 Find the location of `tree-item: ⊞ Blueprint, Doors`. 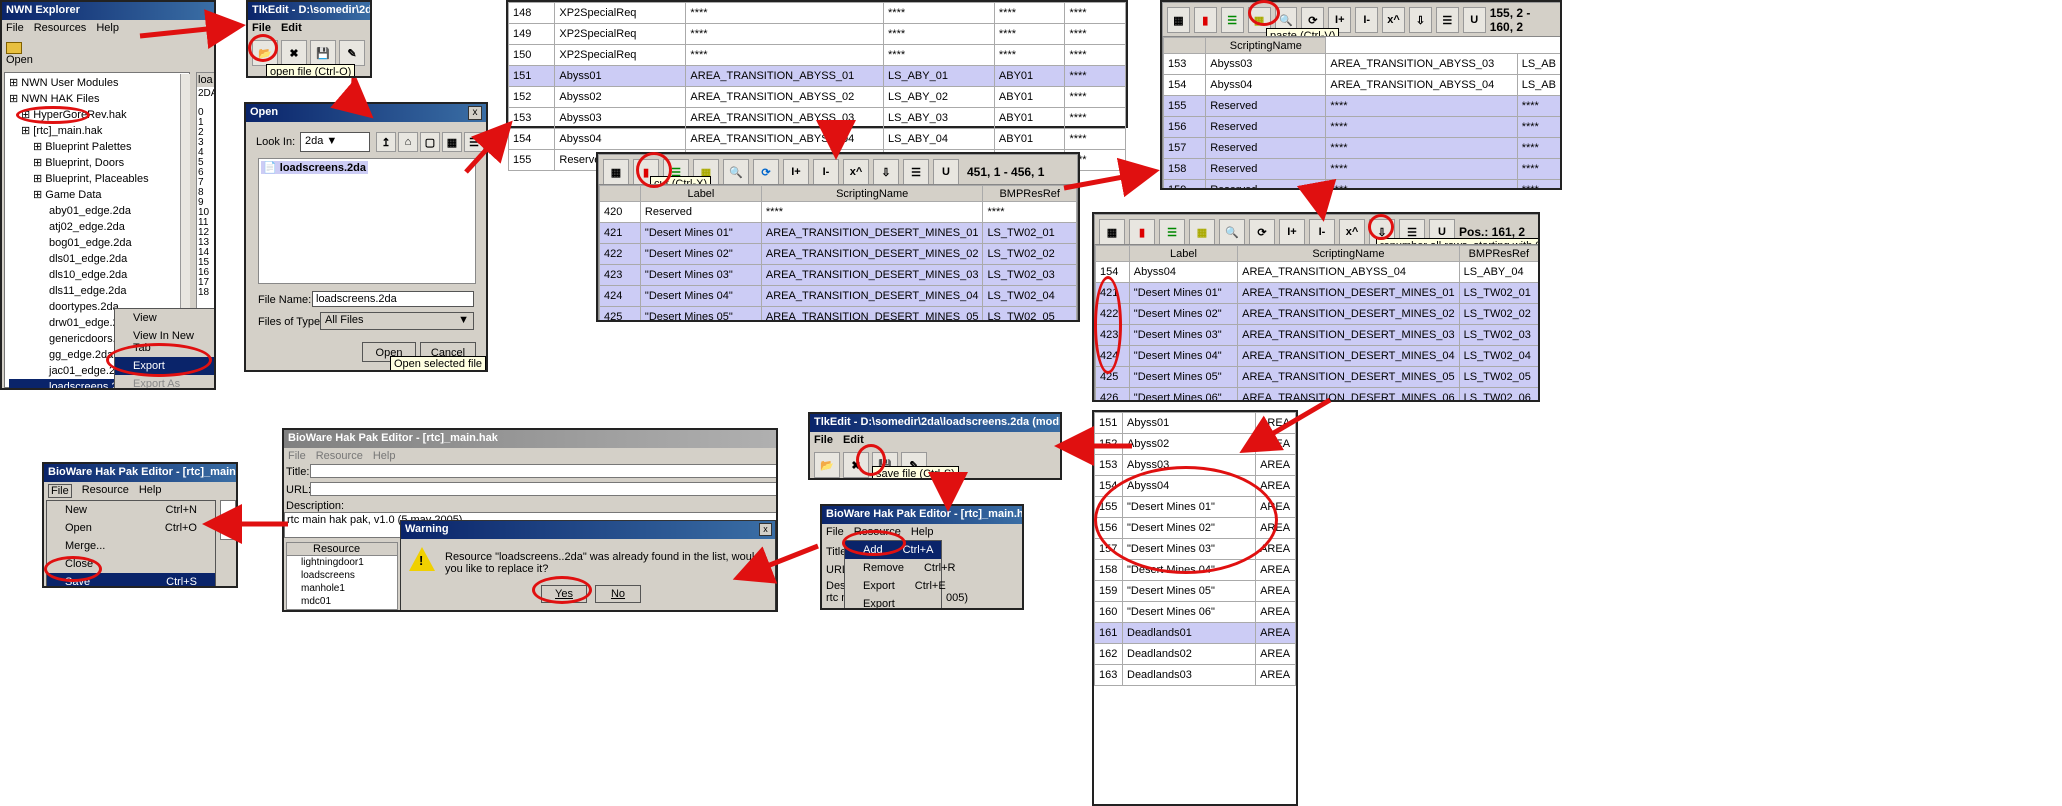

tree-item: ⊞ Blueprint, Doors is located at coordinates (79, 163).